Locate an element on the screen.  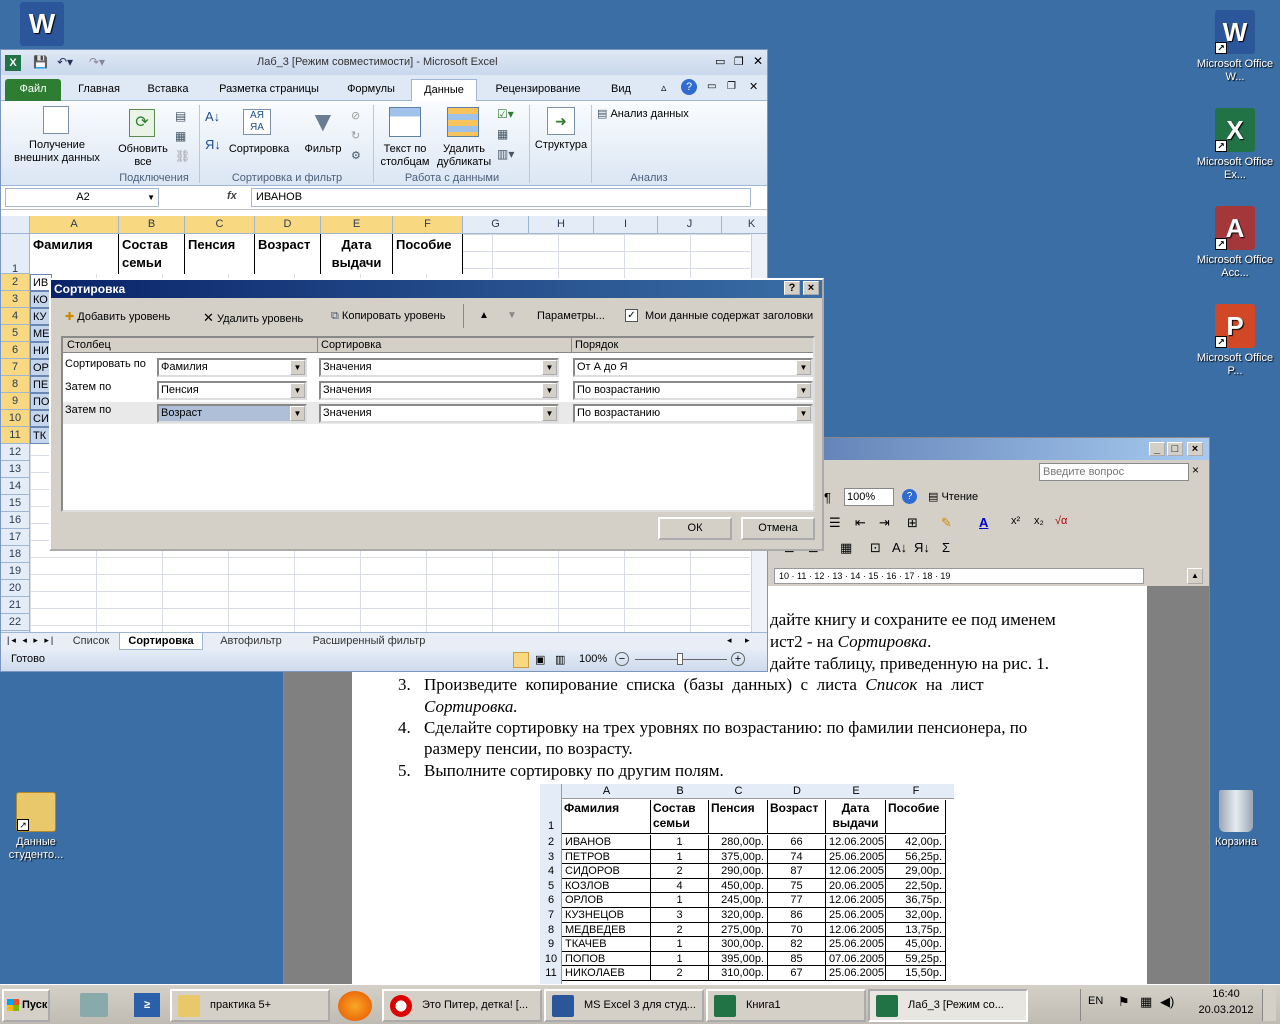
clock-time: 16:40 is located at coordinates (1226, 994).